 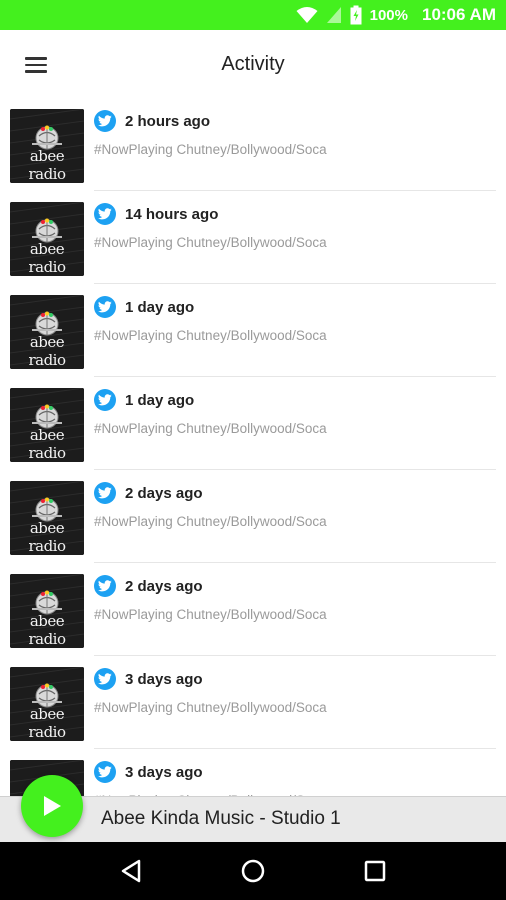 I want to click on play-icon, so click(x=52, y=806).